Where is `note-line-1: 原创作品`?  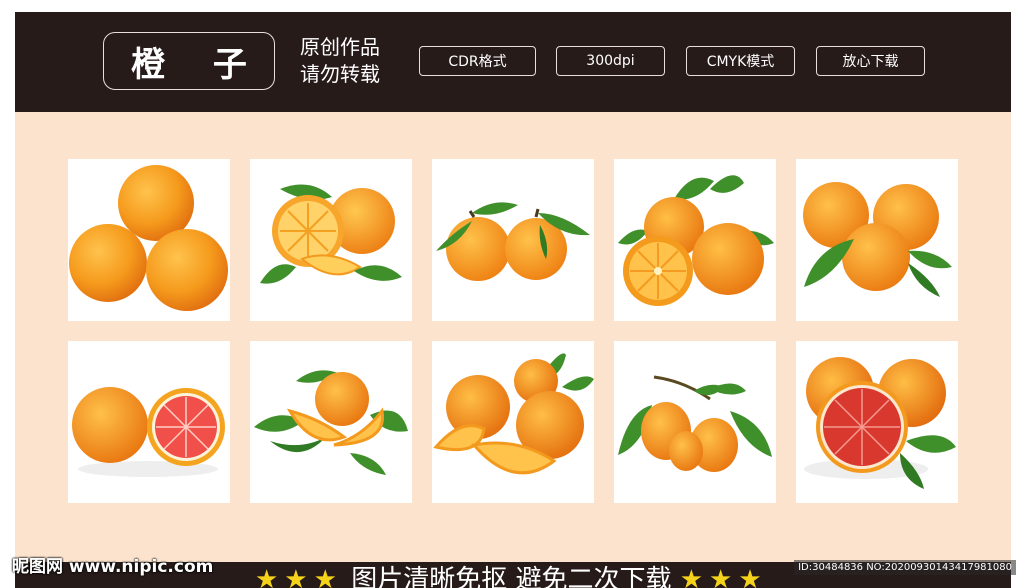 note-line-1: 原创作品 is located at coordinates (340, 47).